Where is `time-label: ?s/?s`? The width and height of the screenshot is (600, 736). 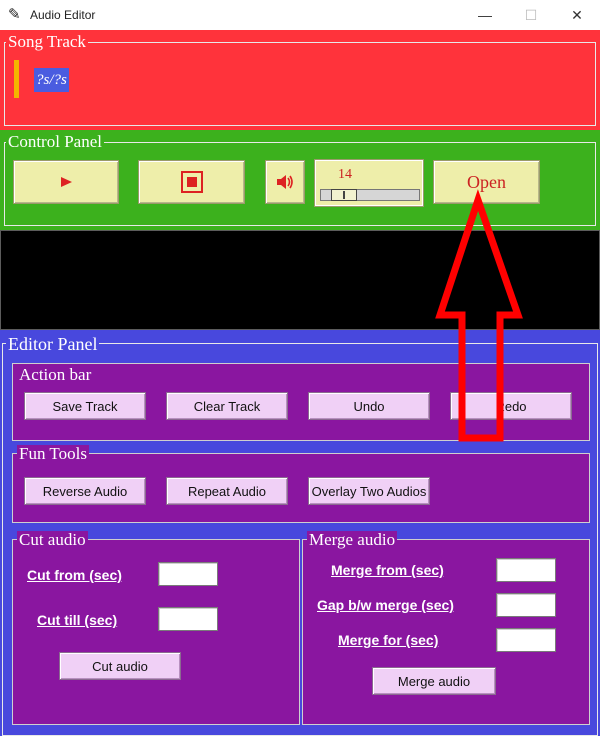
time-label: ?s/?s is located at coordinates (51, 80).